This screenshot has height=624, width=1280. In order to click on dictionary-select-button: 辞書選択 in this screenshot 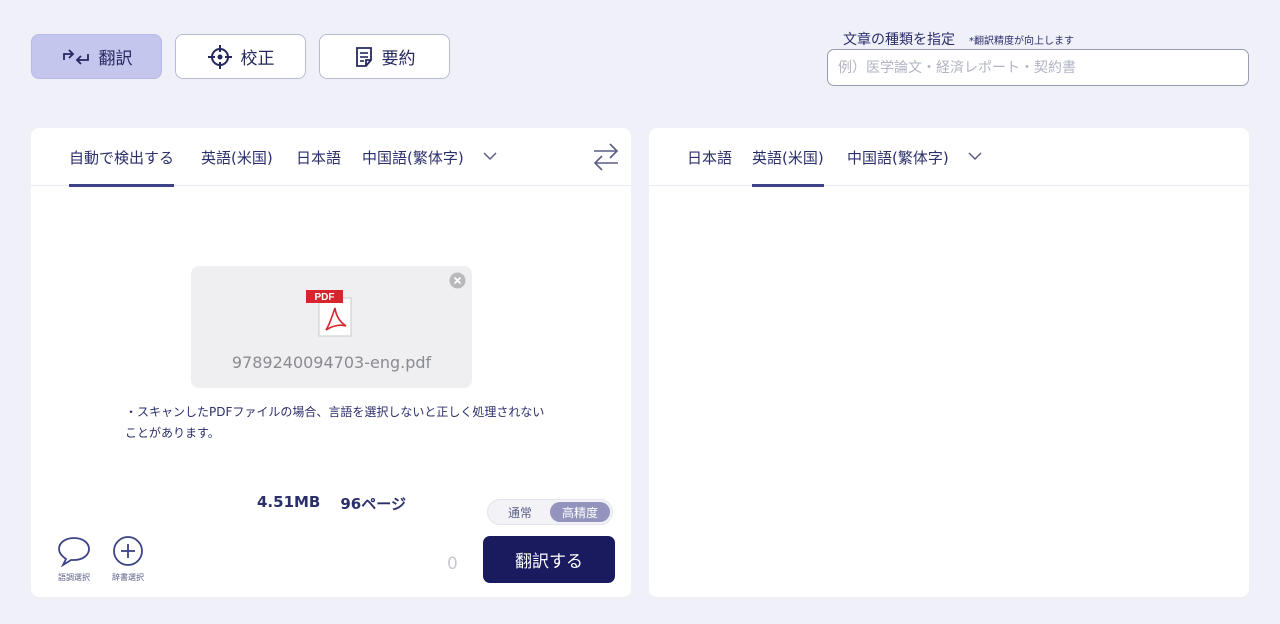, I will do `click(128, 559)`.